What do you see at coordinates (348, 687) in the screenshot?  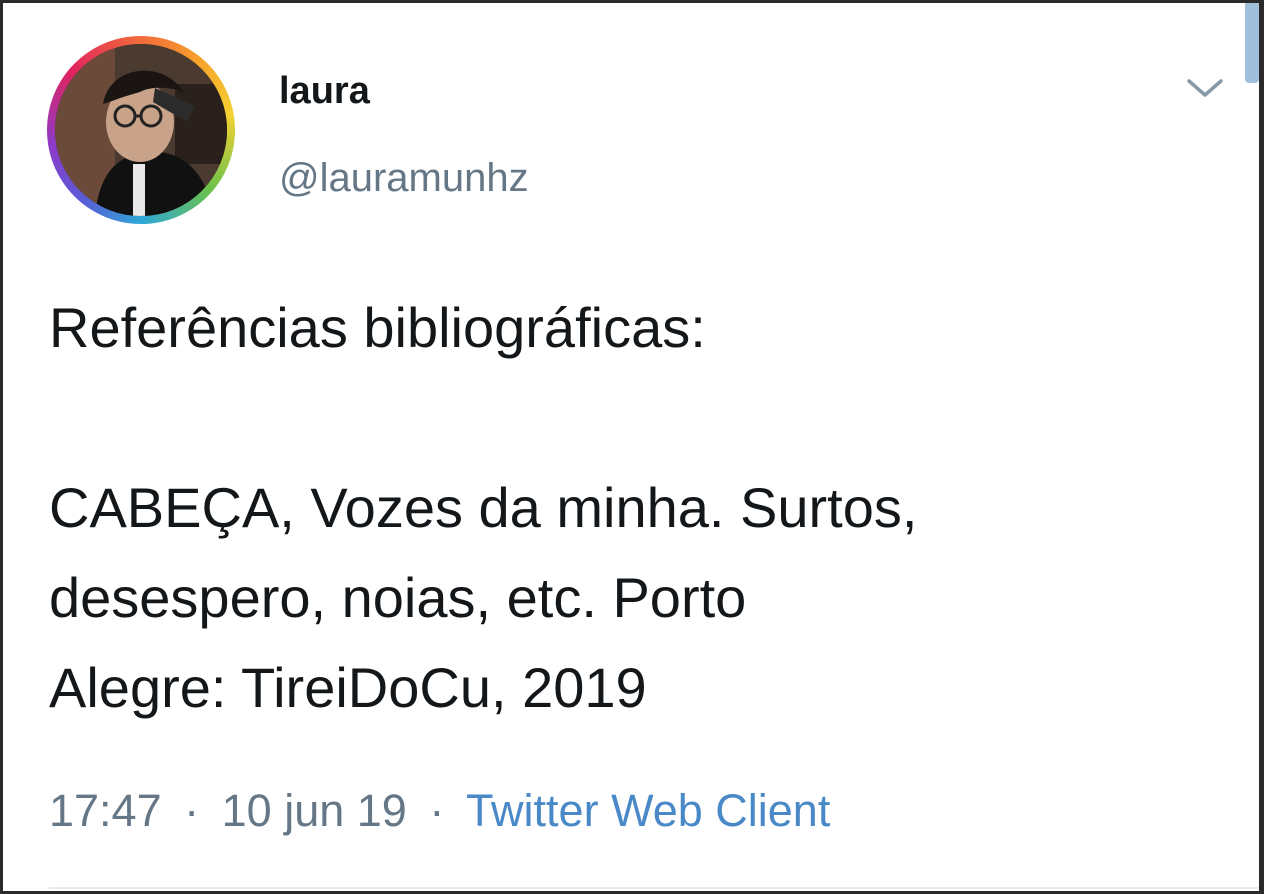 I see `tweet-line: Alegre: TireiDoCu, 2019` at bounding box center [348, 687].